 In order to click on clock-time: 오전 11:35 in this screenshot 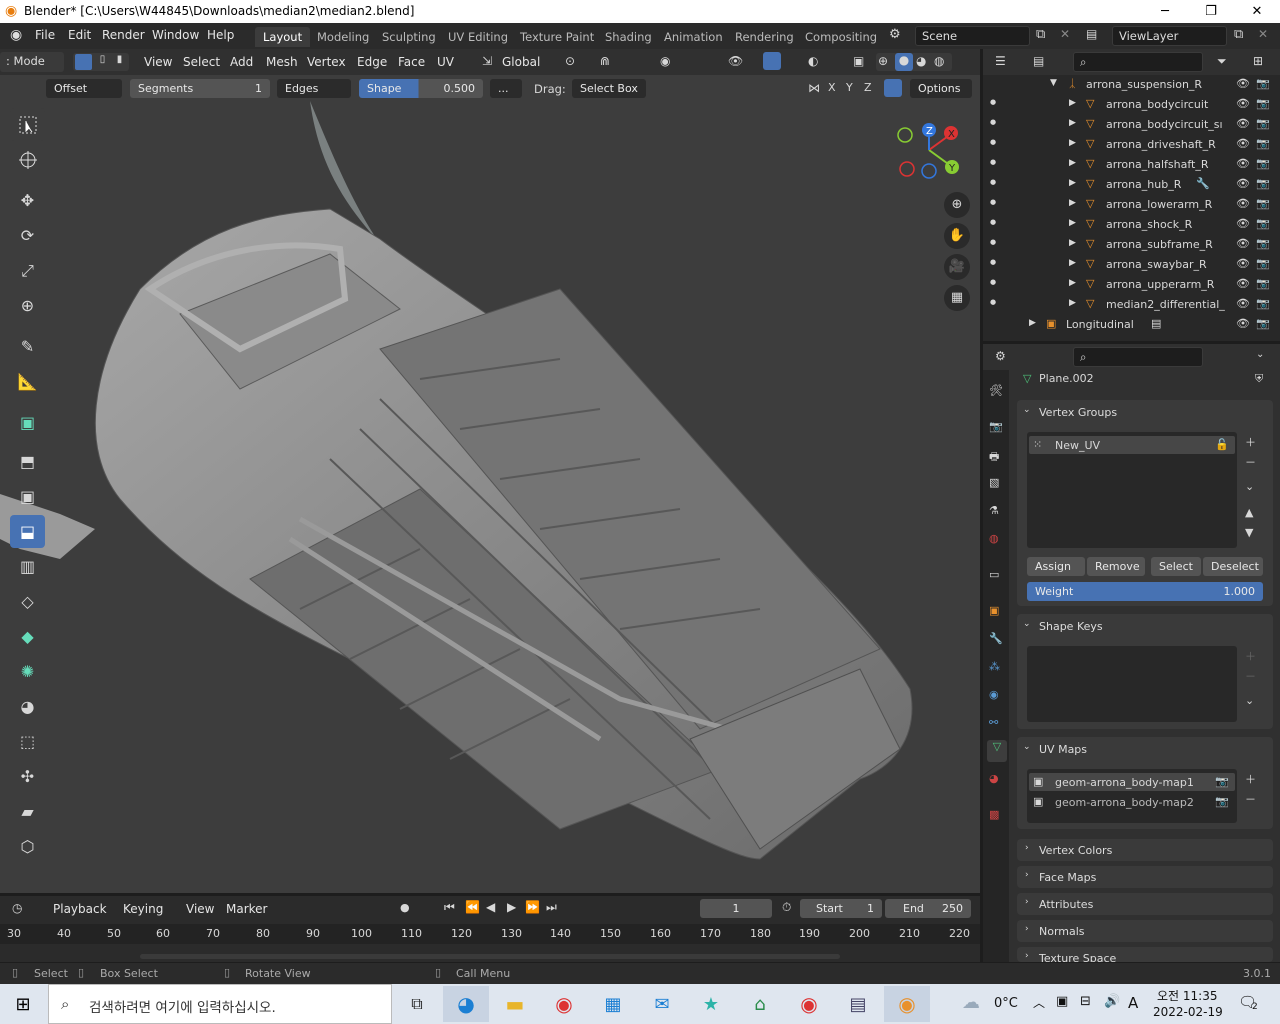, I will do `click(1187, 995)`.